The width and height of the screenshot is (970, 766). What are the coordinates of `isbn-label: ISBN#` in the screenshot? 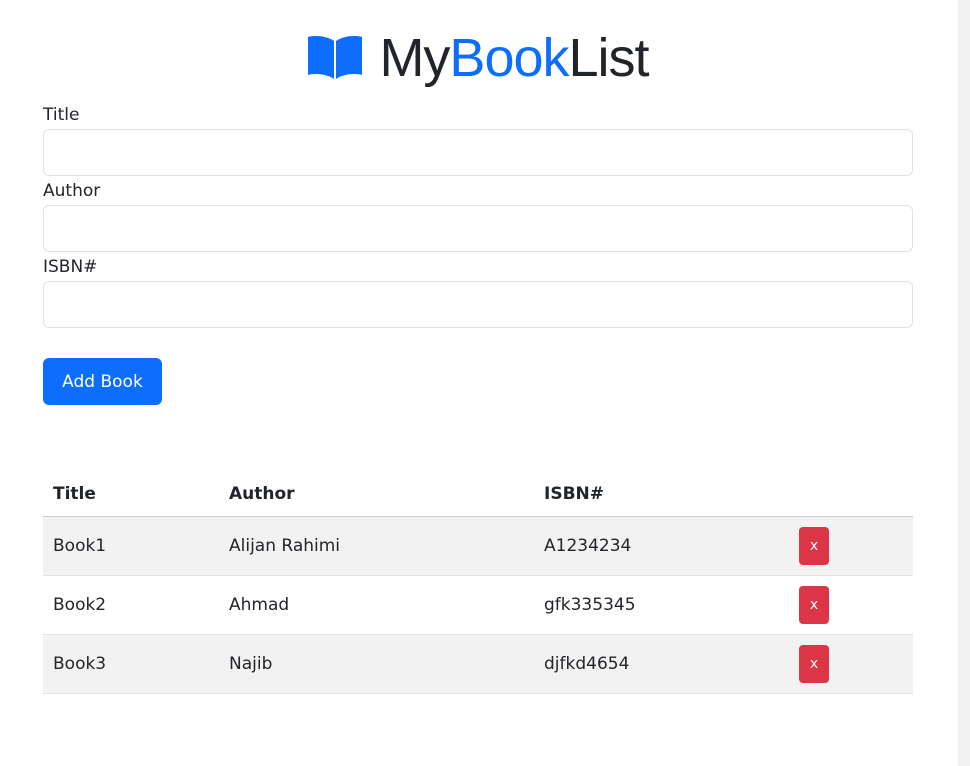 It's located at (70, 267).